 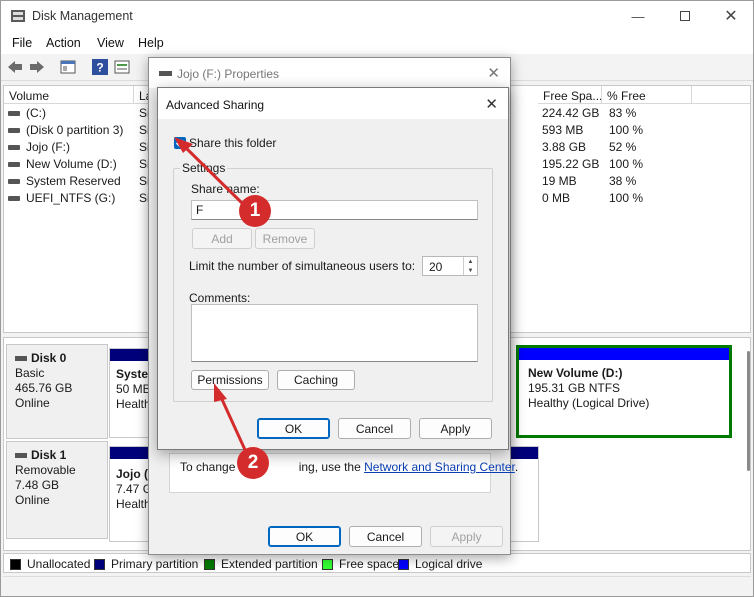 I want to click on minimize-button: —, so click(x=638, y=16).